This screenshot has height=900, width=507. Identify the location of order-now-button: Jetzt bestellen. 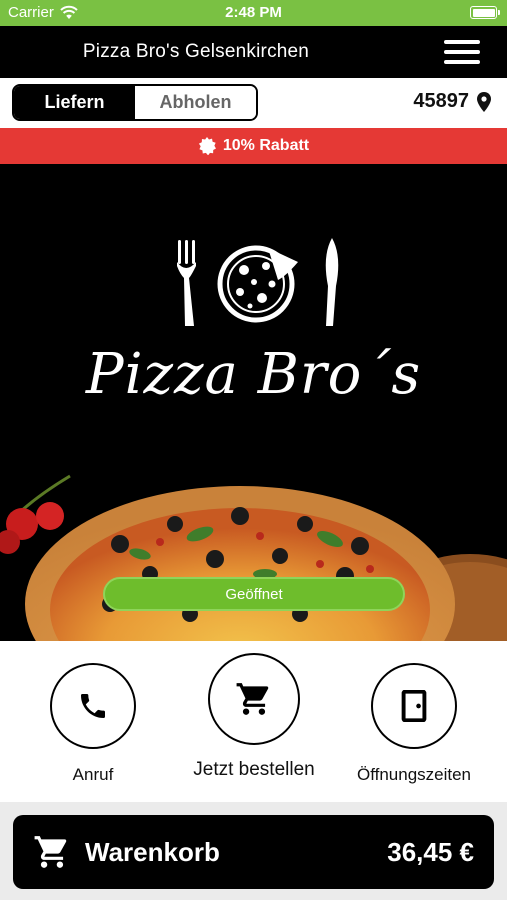
(254, 717).